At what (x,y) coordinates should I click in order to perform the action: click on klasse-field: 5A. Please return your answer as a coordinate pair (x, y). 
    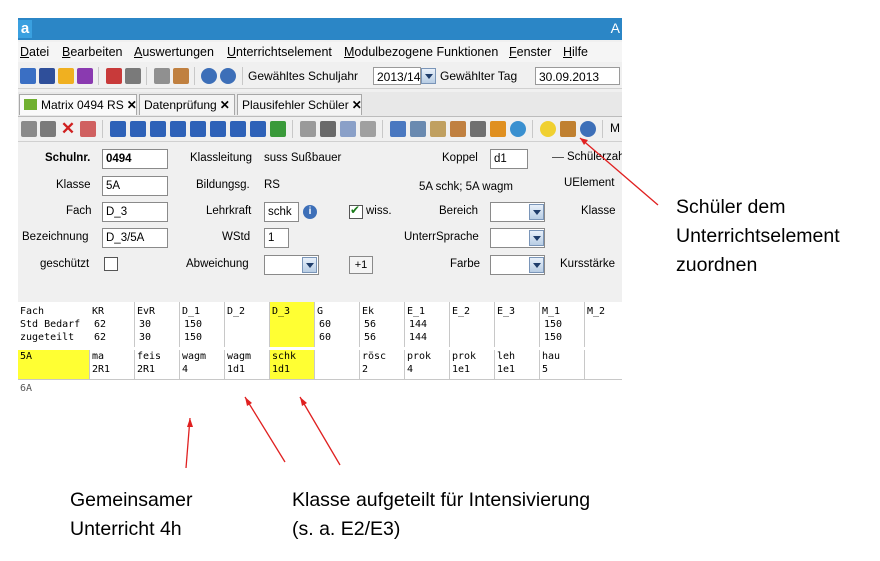
    Looking at the image, I should click on (135, 186).